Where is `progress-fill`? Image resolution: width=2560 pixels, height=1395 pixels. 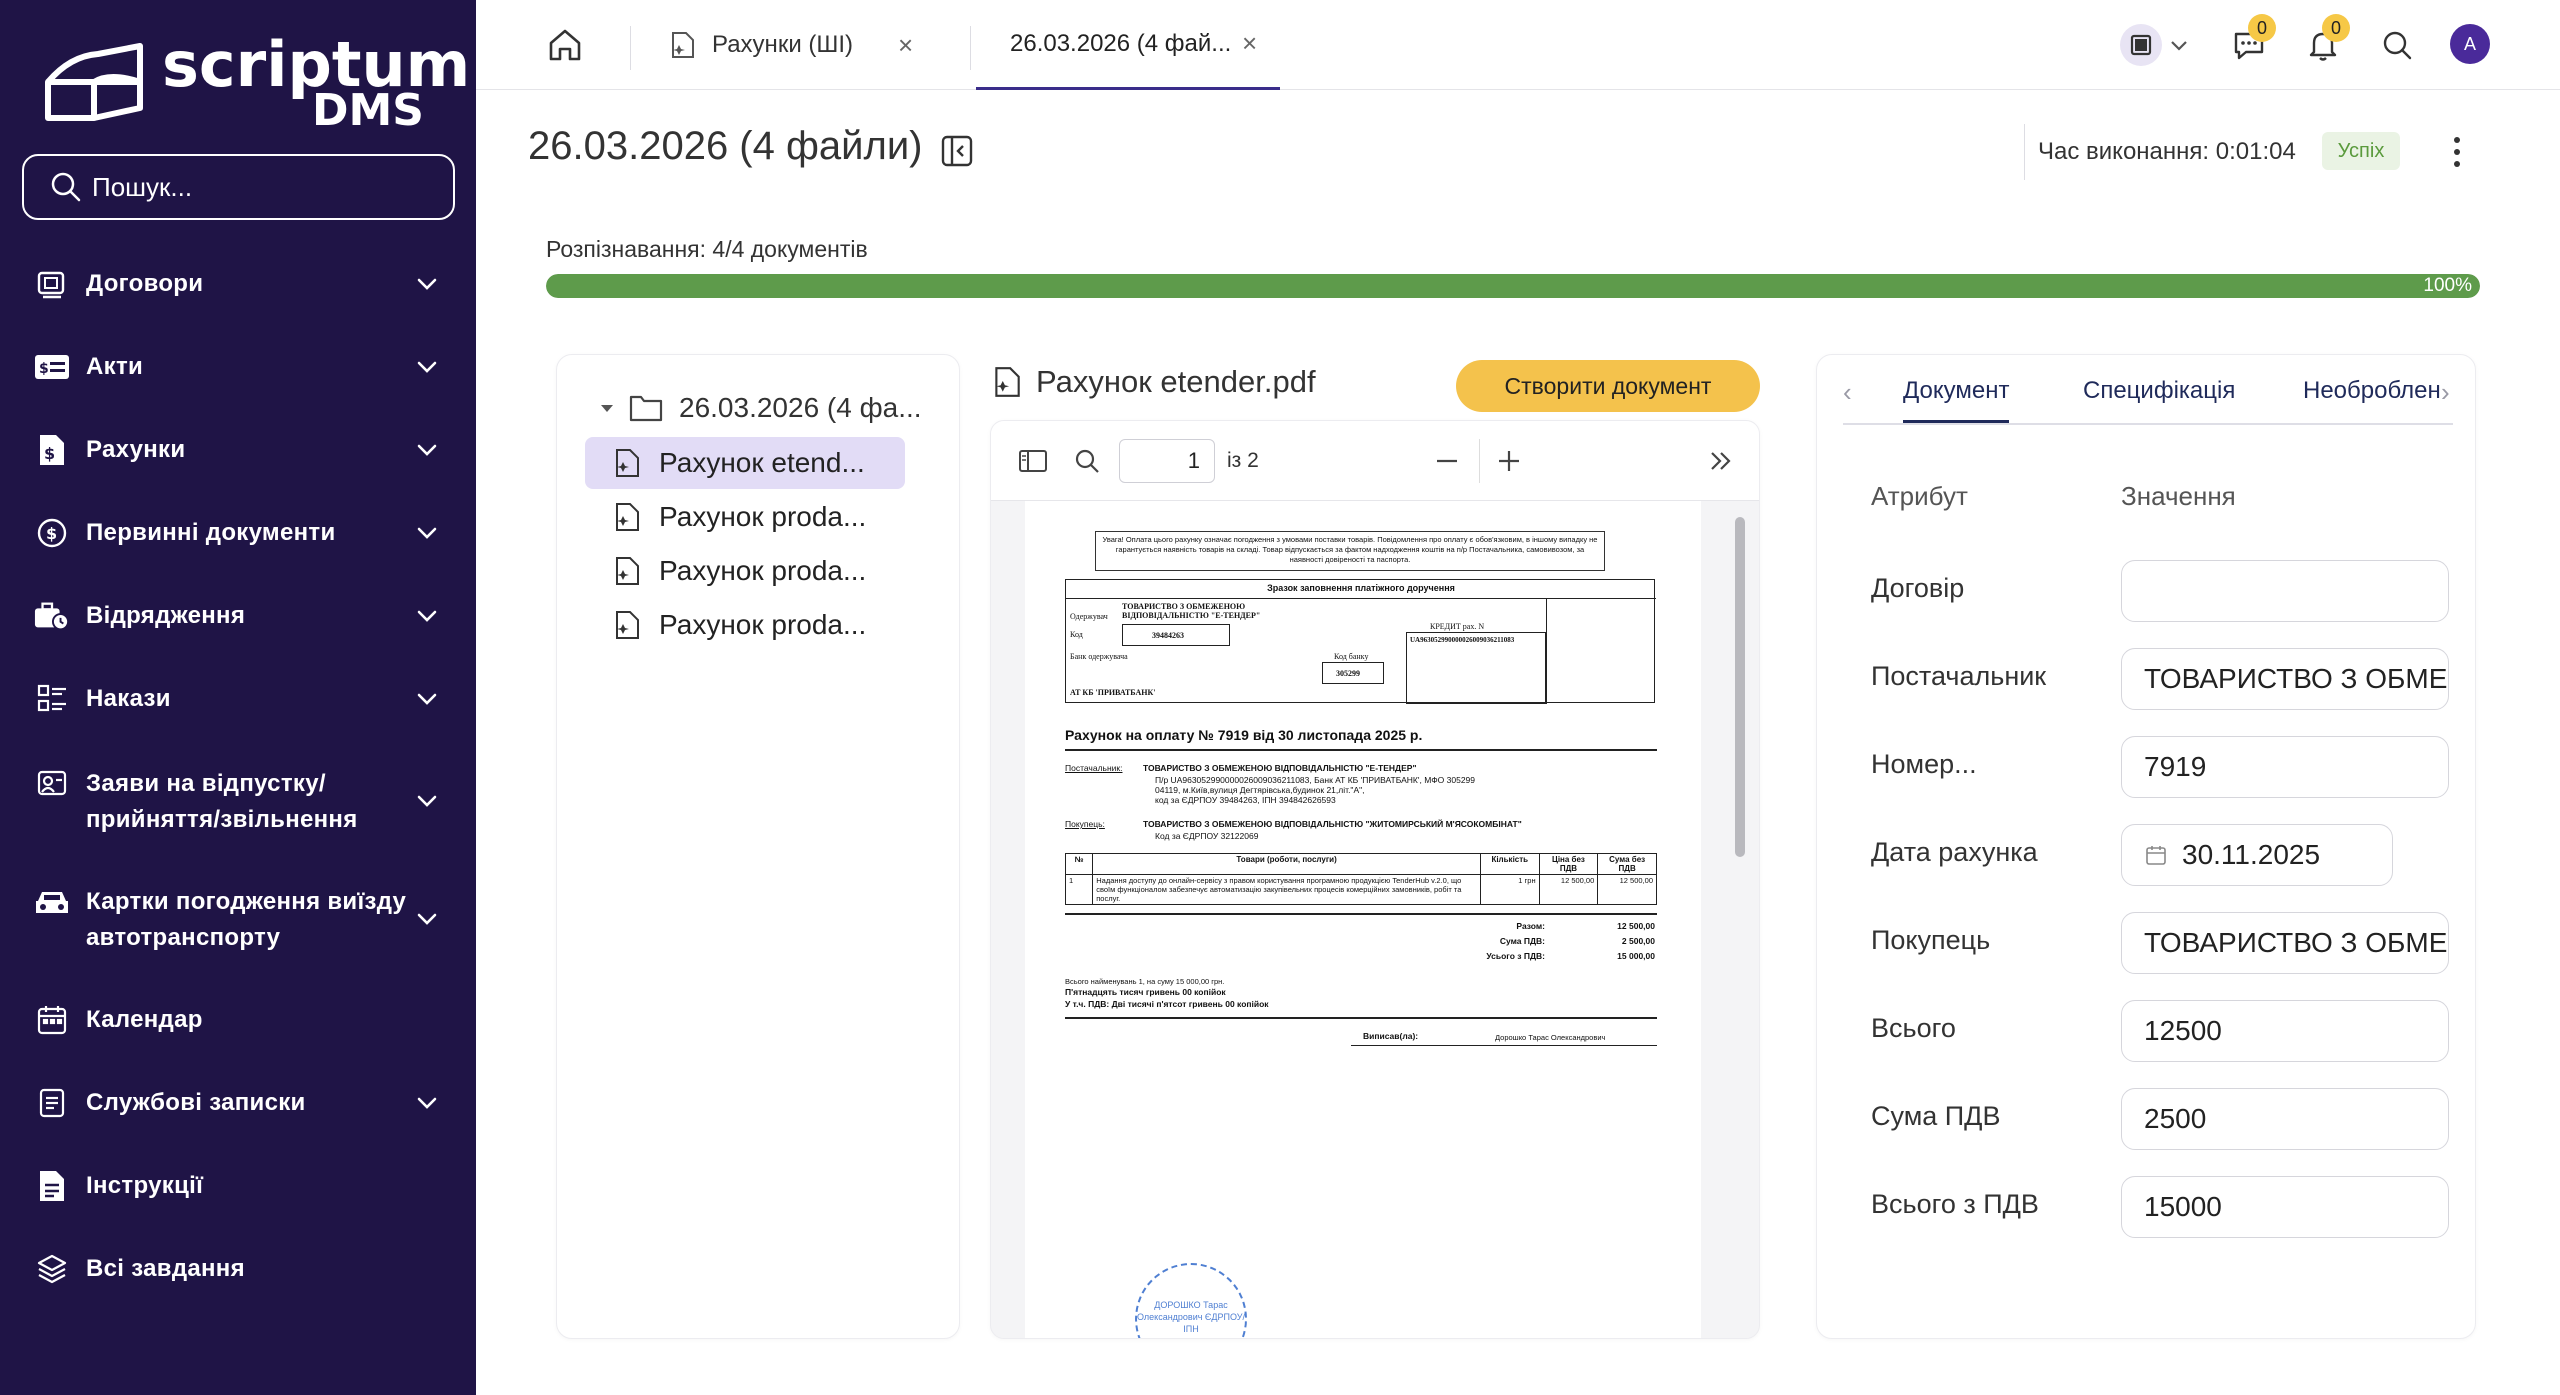 progress-fill is located at coordinates (1513, 286).